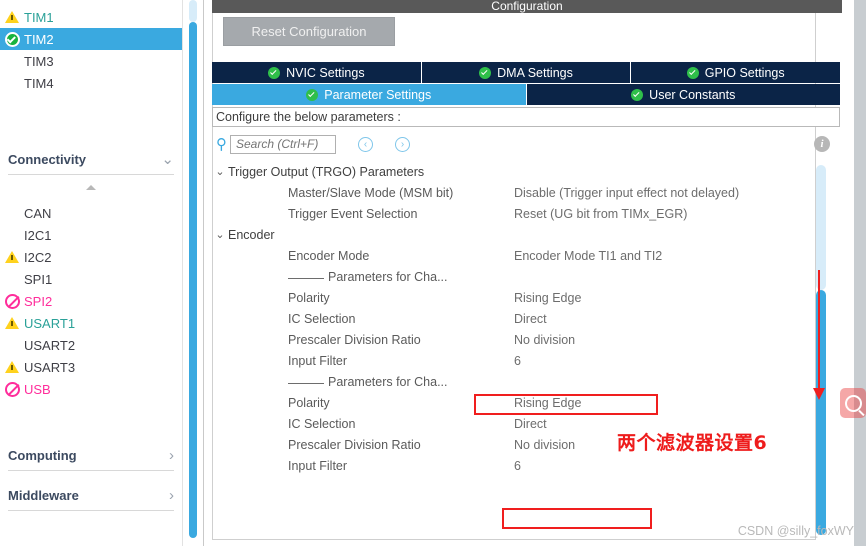 The width and height of the screenshot is (868, 546). Describe the element at coordinates (43, 495) in the screenshot. I see `section-label: Middleware` at that location.